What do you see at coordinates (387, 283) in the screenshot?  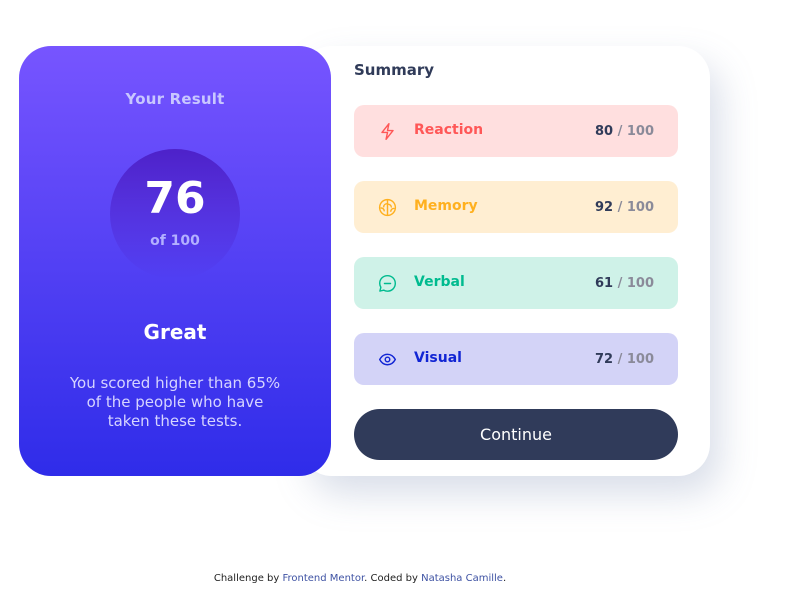 I see `chat-bubble-icon` at bounding box center [387, 283].